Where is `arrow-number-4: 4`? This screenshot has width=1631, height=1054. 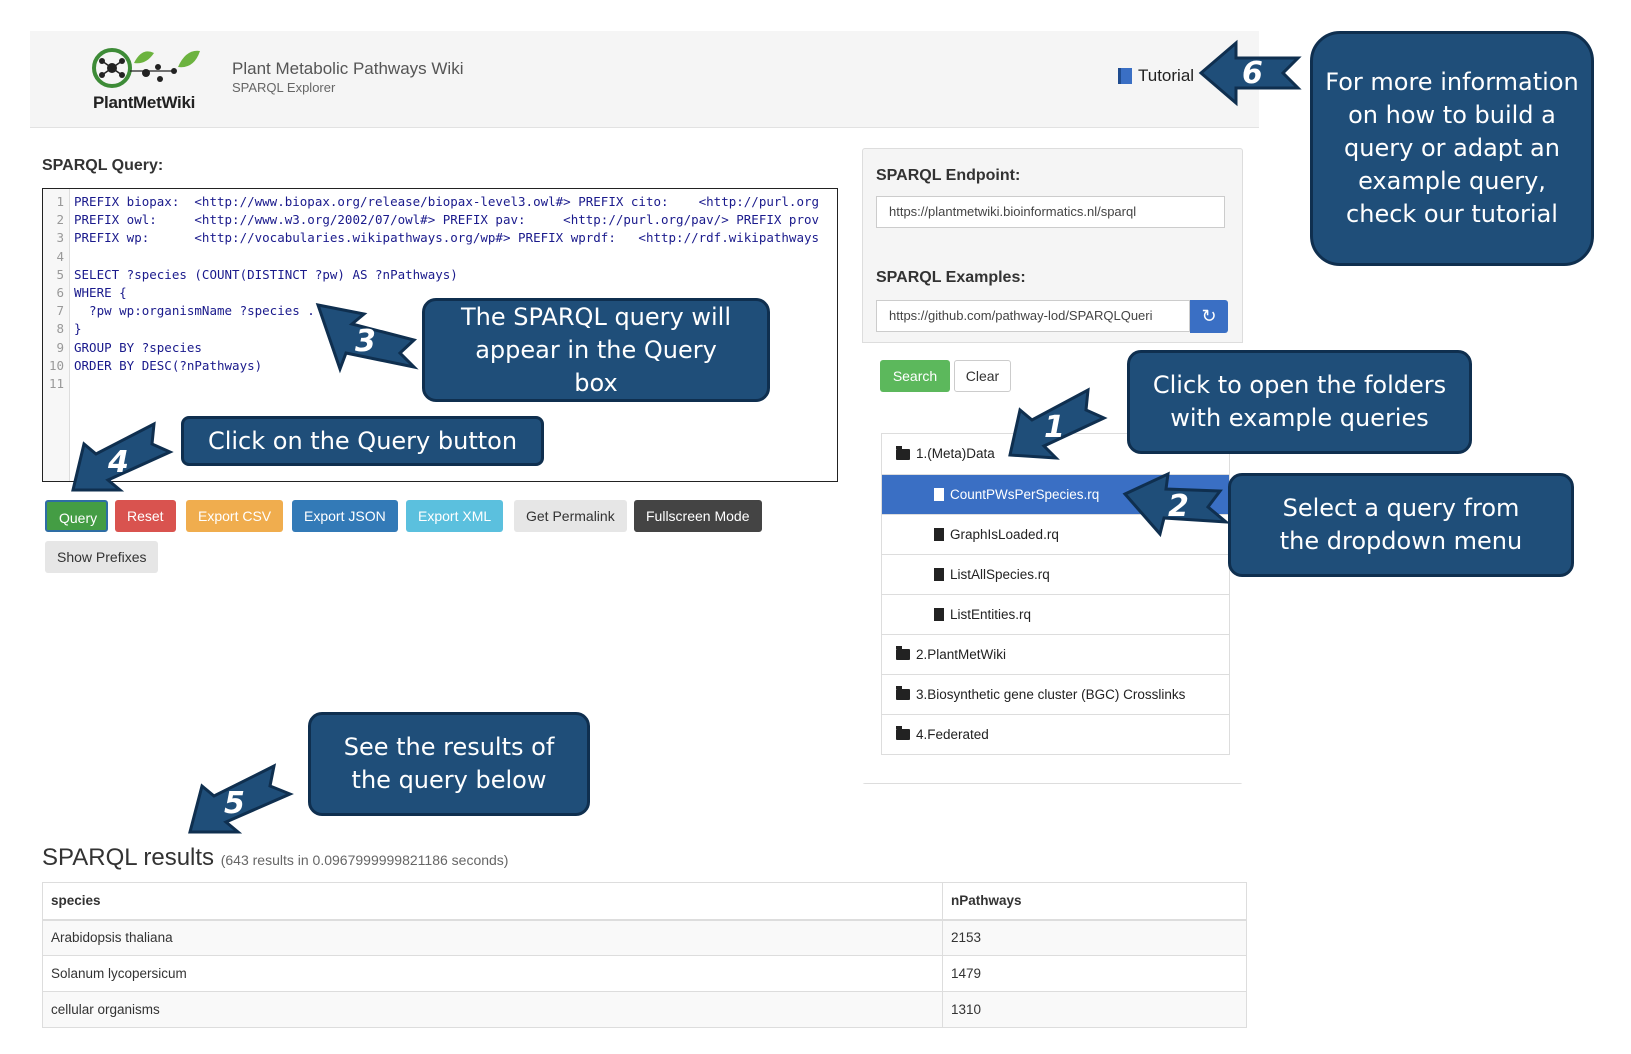 arrow-number-4: 4 is located at coordinates (118, 462).